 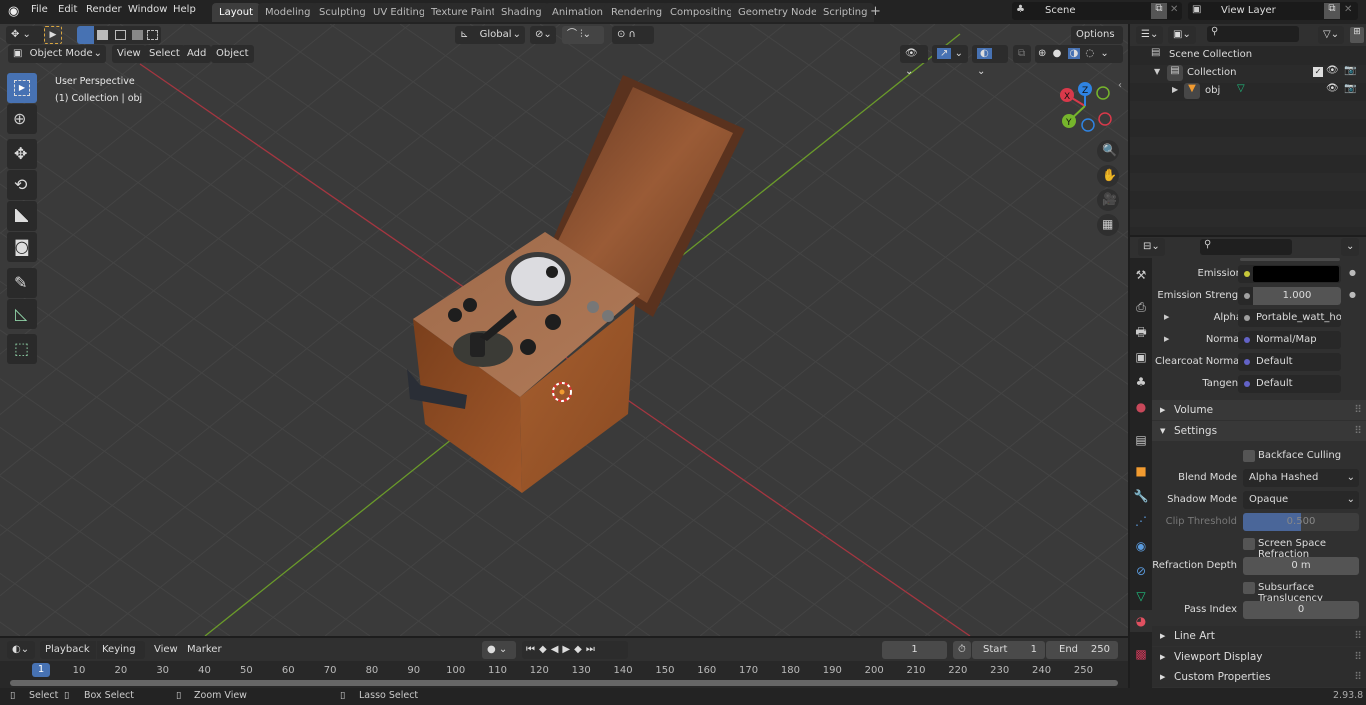 What do you see at coordinates (990, 61) in the screenshot?
I see `overlays-toggle: ◐ ⌄` at bounding box center [990, 61].